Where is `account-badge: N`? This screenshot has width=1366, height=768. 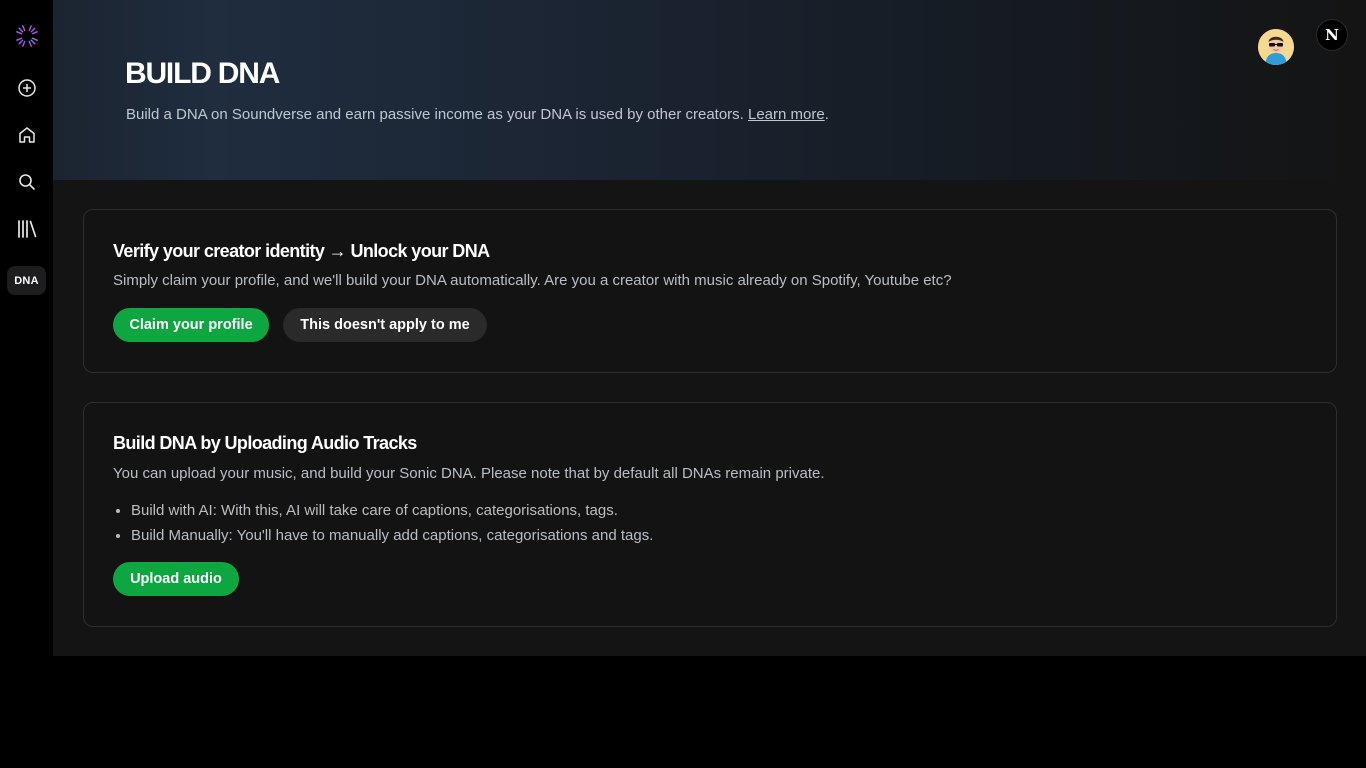 account-badge: N is located at coordinates (1332, 35).